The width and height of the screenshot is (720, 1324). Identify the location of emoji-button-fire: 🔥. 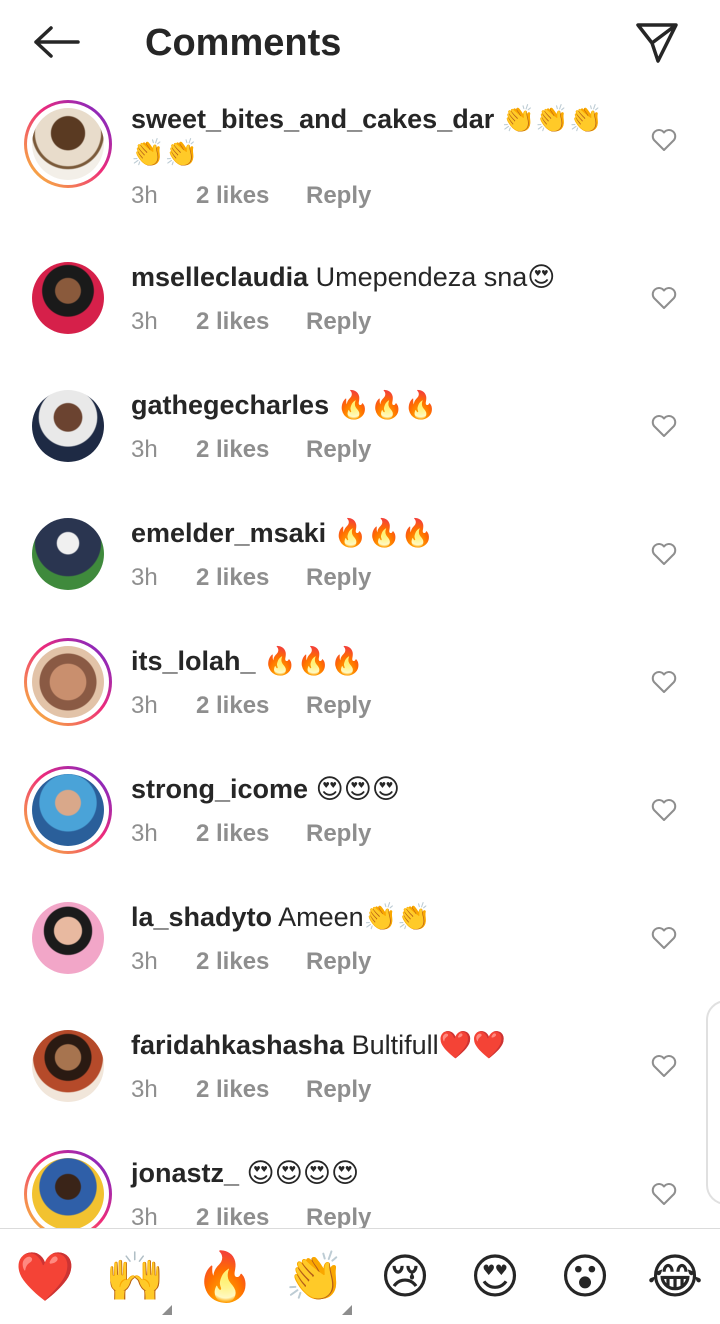
(225, 1278).